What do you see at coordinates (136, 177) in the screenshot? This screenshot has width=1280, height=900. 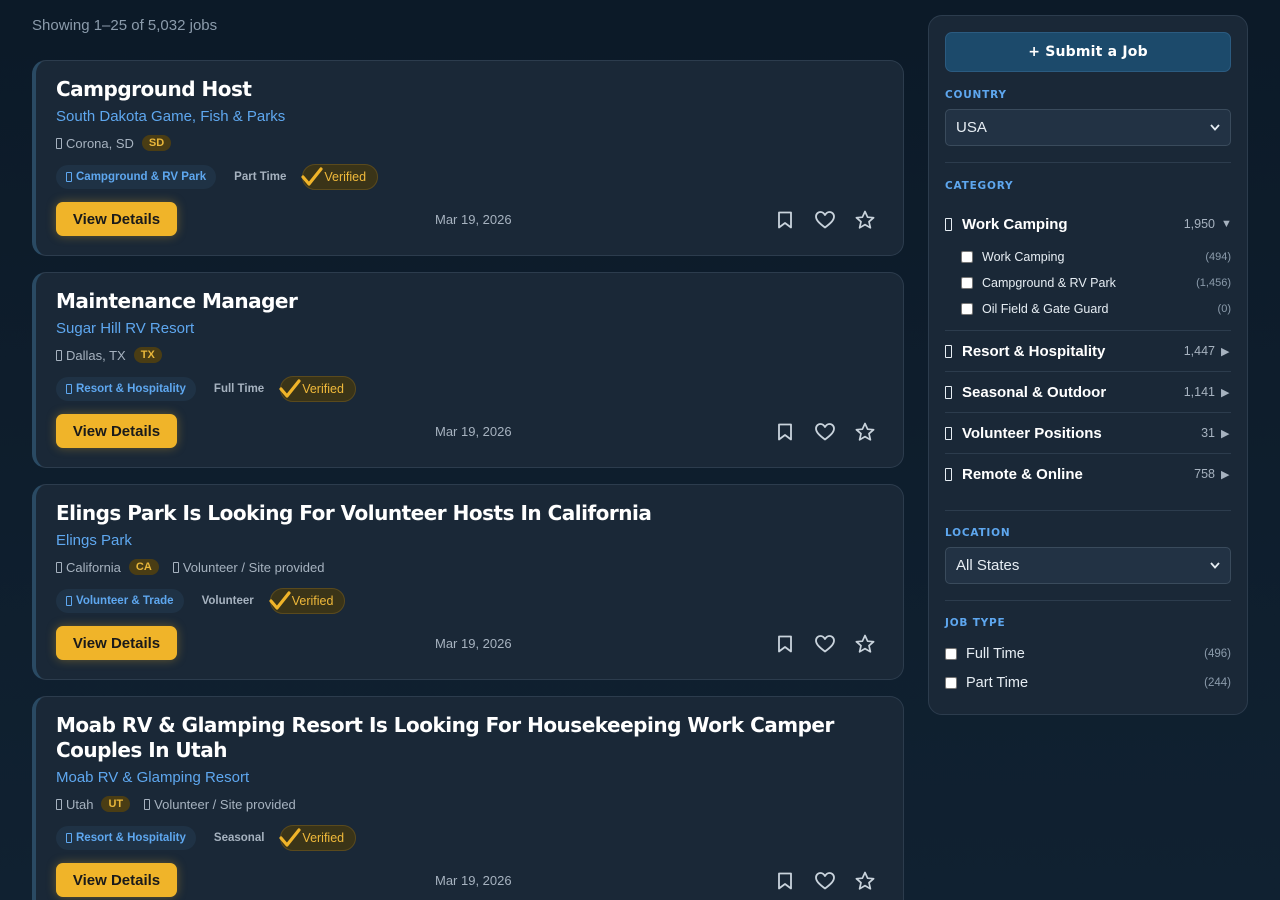 I see `category-tag: Campground & RV Park` at bounding box center [136, 177].